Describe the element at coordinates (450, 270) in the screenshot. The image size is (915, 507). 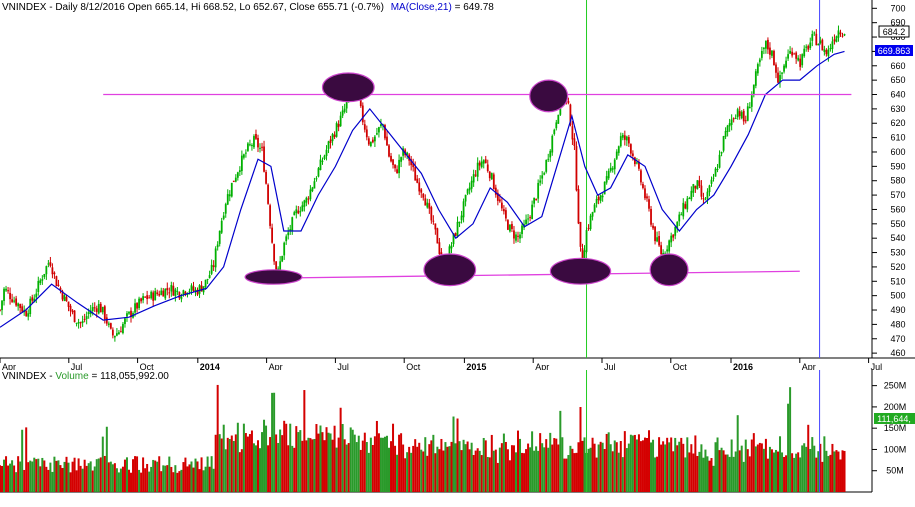
I see `highlight-ellipse` at that location.